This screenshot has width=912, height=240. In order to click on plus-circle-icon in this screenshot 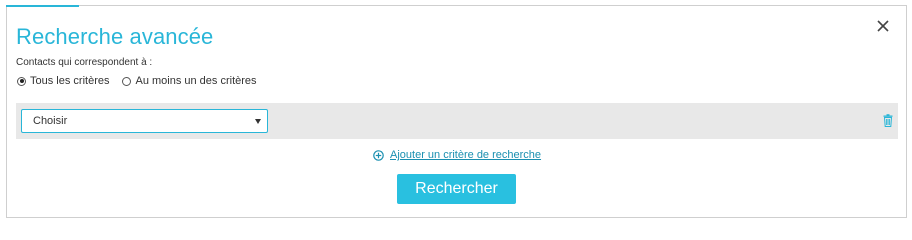, I will do `click(378, 155)`.